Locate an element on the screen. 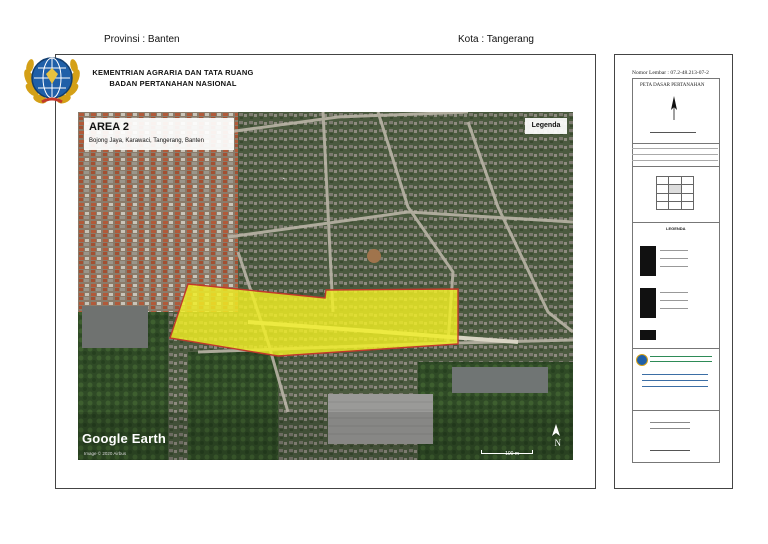  bpn-logo is located at coordinates (52, 78).